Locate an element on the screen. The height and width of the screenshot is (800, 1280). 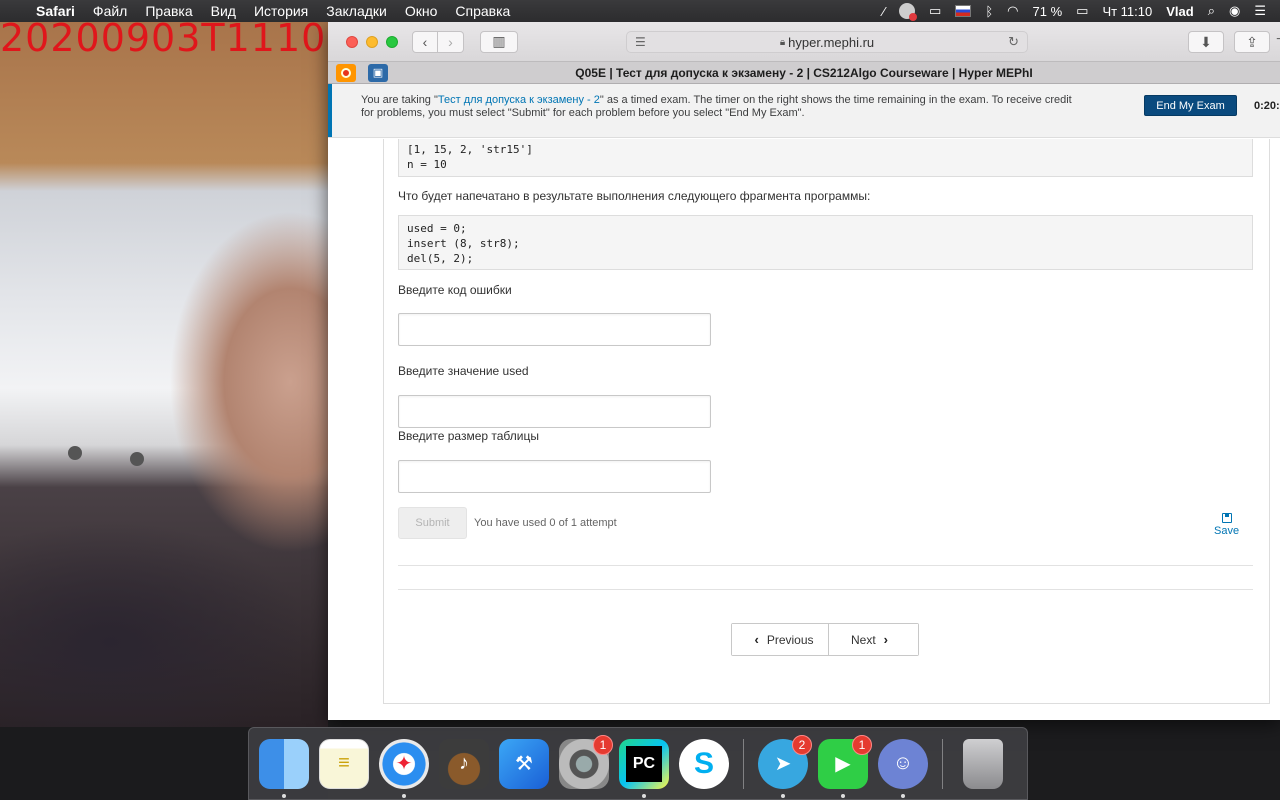
attempts-text: You have used 0 of 1 attempt is located at coordinates (545, 523).